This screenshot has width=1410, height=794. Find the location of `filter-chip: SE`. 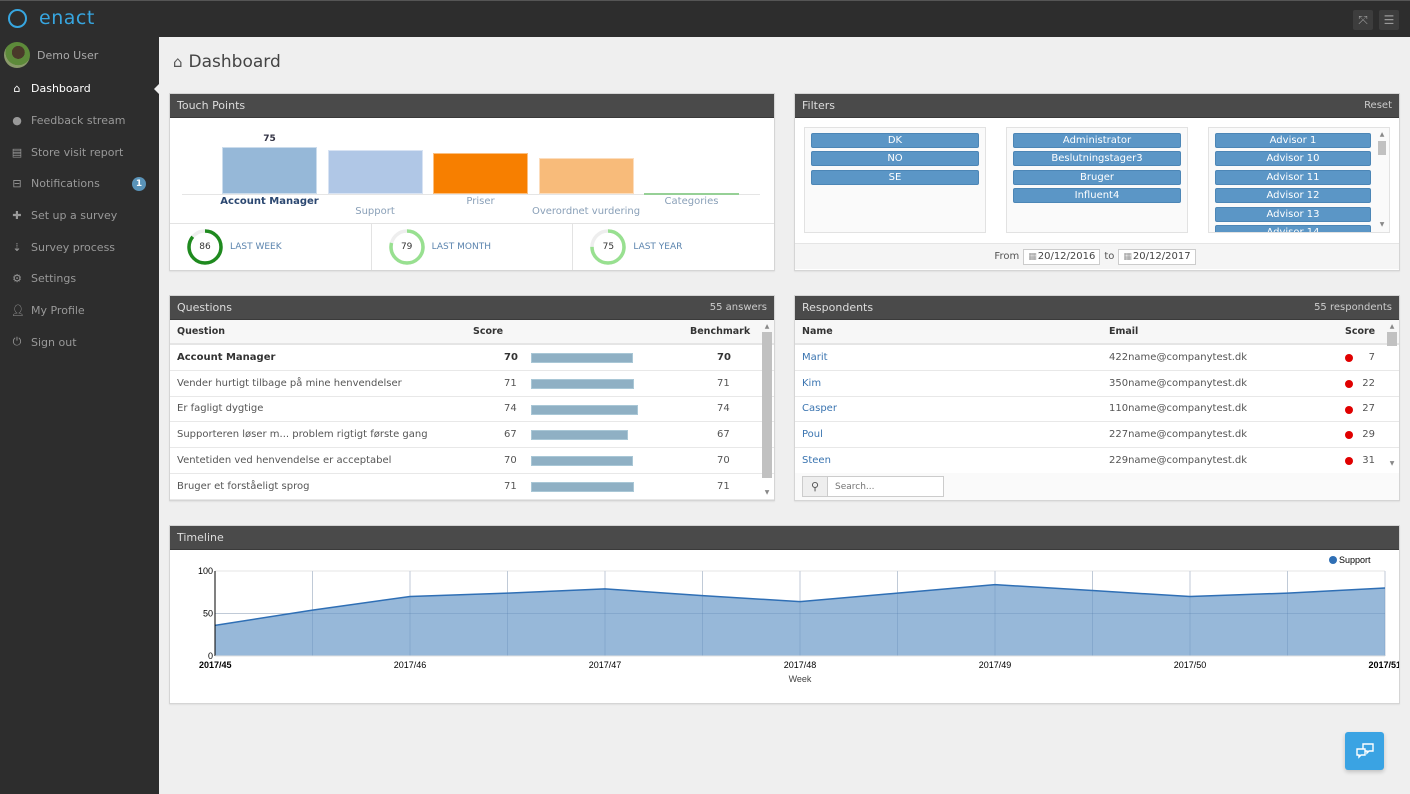

filter-chip: SE is located at coordinates (895, 177).